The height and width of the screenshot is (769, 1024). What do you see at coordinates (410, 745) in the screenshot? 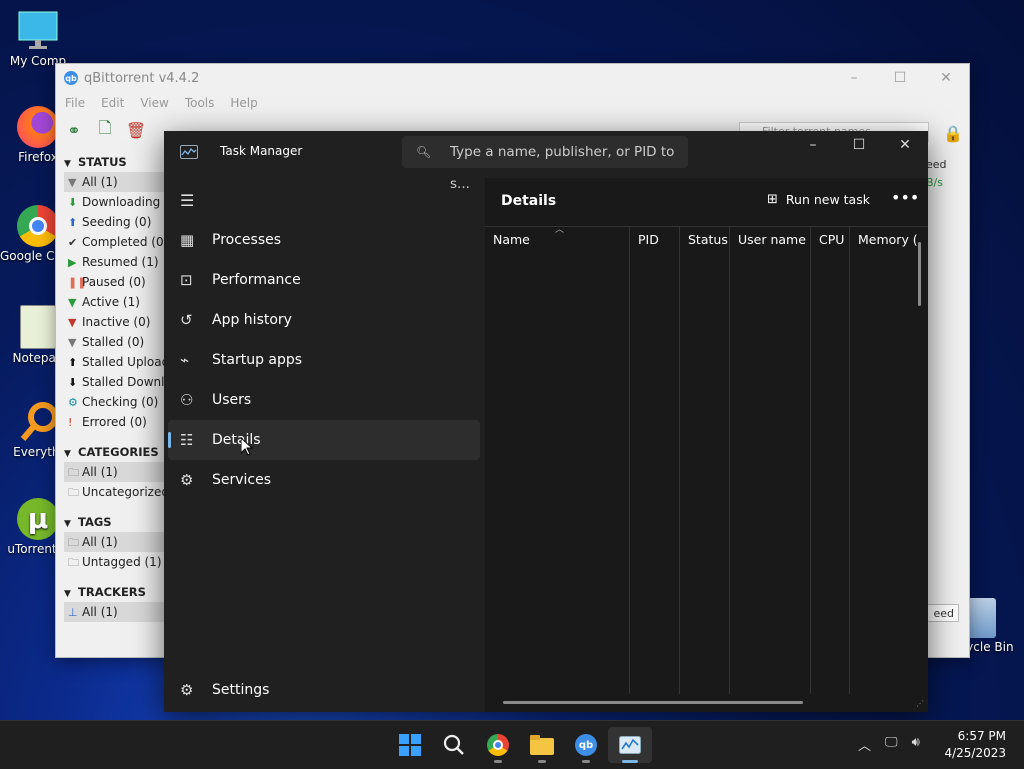
I see `start-button` at bounding box center [410, 745].